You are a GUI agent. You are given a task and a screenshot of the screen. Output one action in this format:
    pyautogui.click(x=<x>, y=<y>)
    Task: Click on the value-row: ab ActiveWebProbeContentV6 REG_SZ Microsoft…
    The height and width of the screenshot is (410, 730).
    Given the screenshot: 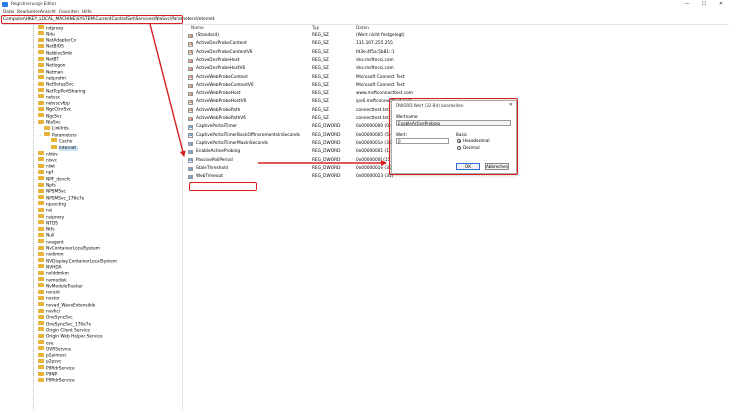 What is the action you would take?
    pyautogui.click(x=458, y=86)
    